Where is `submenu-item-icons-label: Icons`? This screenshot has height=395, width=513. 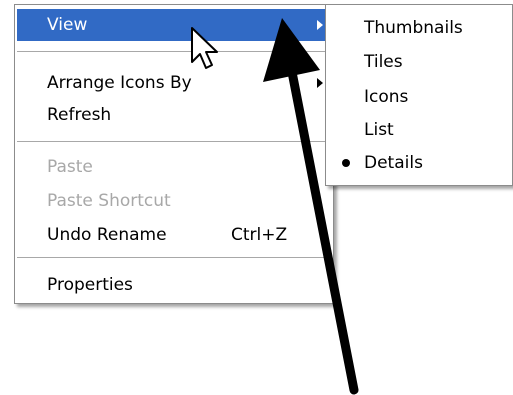 submenu-item-icons-label: Icons is located at coordinates (386, 97).